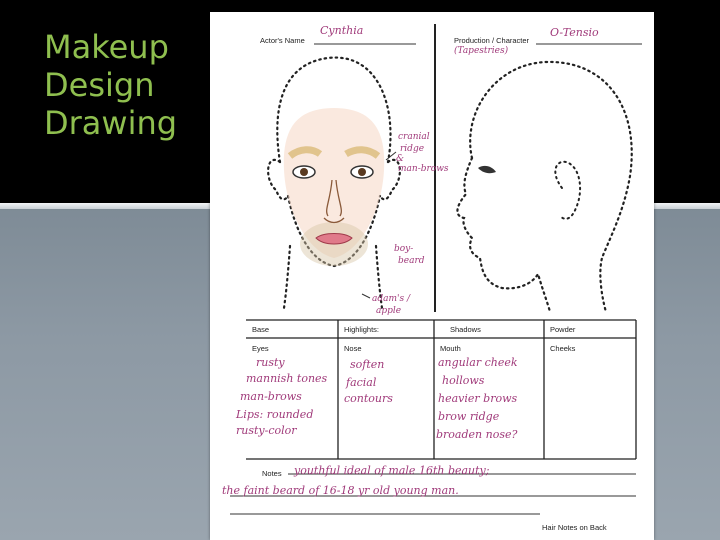 The image size is (720, 540). What do you see at coordinates (563, 348) in the screenshot?
I see `table-header-cheeks: Cheeks` at bounding box center [563, 348].